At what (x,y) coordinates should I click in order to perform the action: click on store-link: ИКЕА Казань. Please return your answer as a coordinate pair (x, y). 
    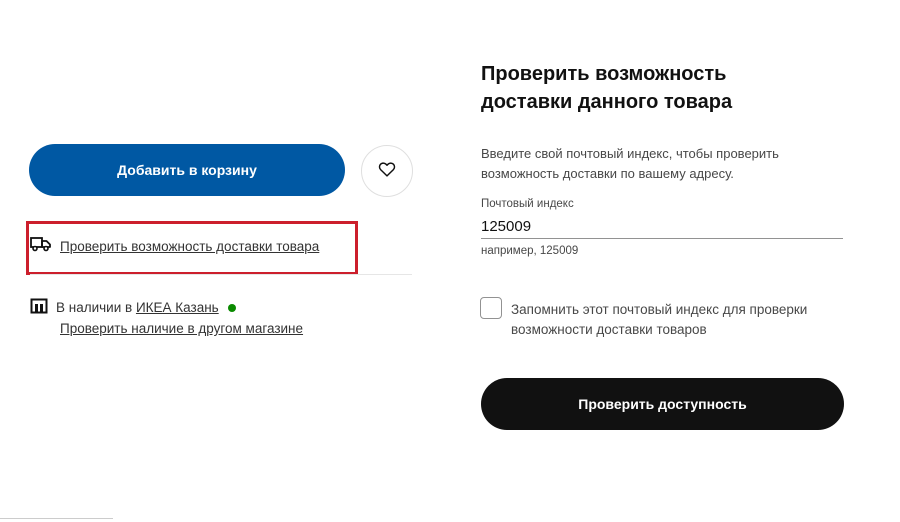
    Looking at the image, I should click on (177, 307).